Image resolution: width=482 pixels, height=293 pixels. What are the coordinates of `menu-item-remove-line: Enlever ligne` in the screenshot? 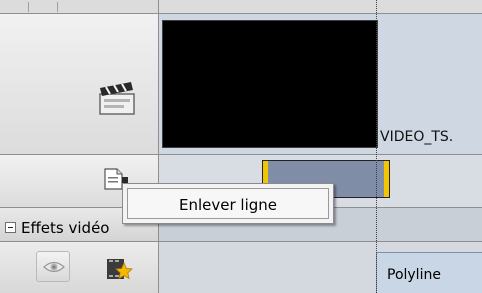 It's located at (228, 203).